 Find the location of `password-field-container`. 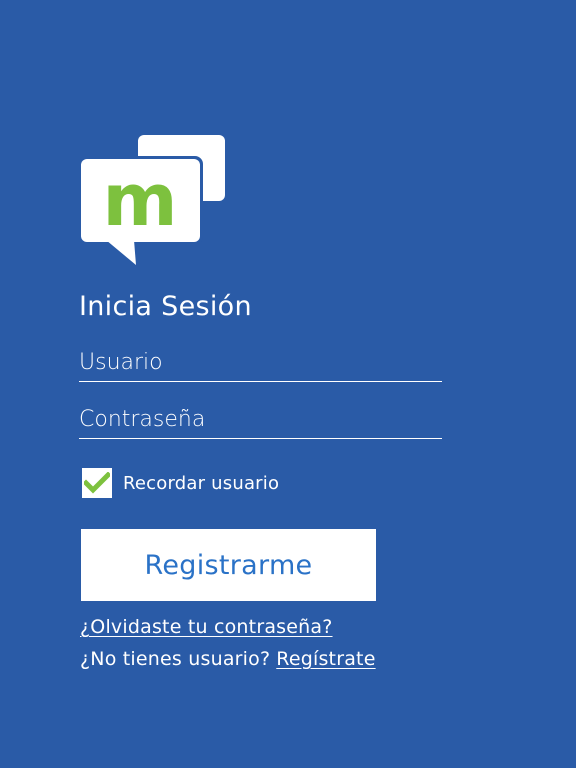

password-field-container is located at coordinates (260, 420).